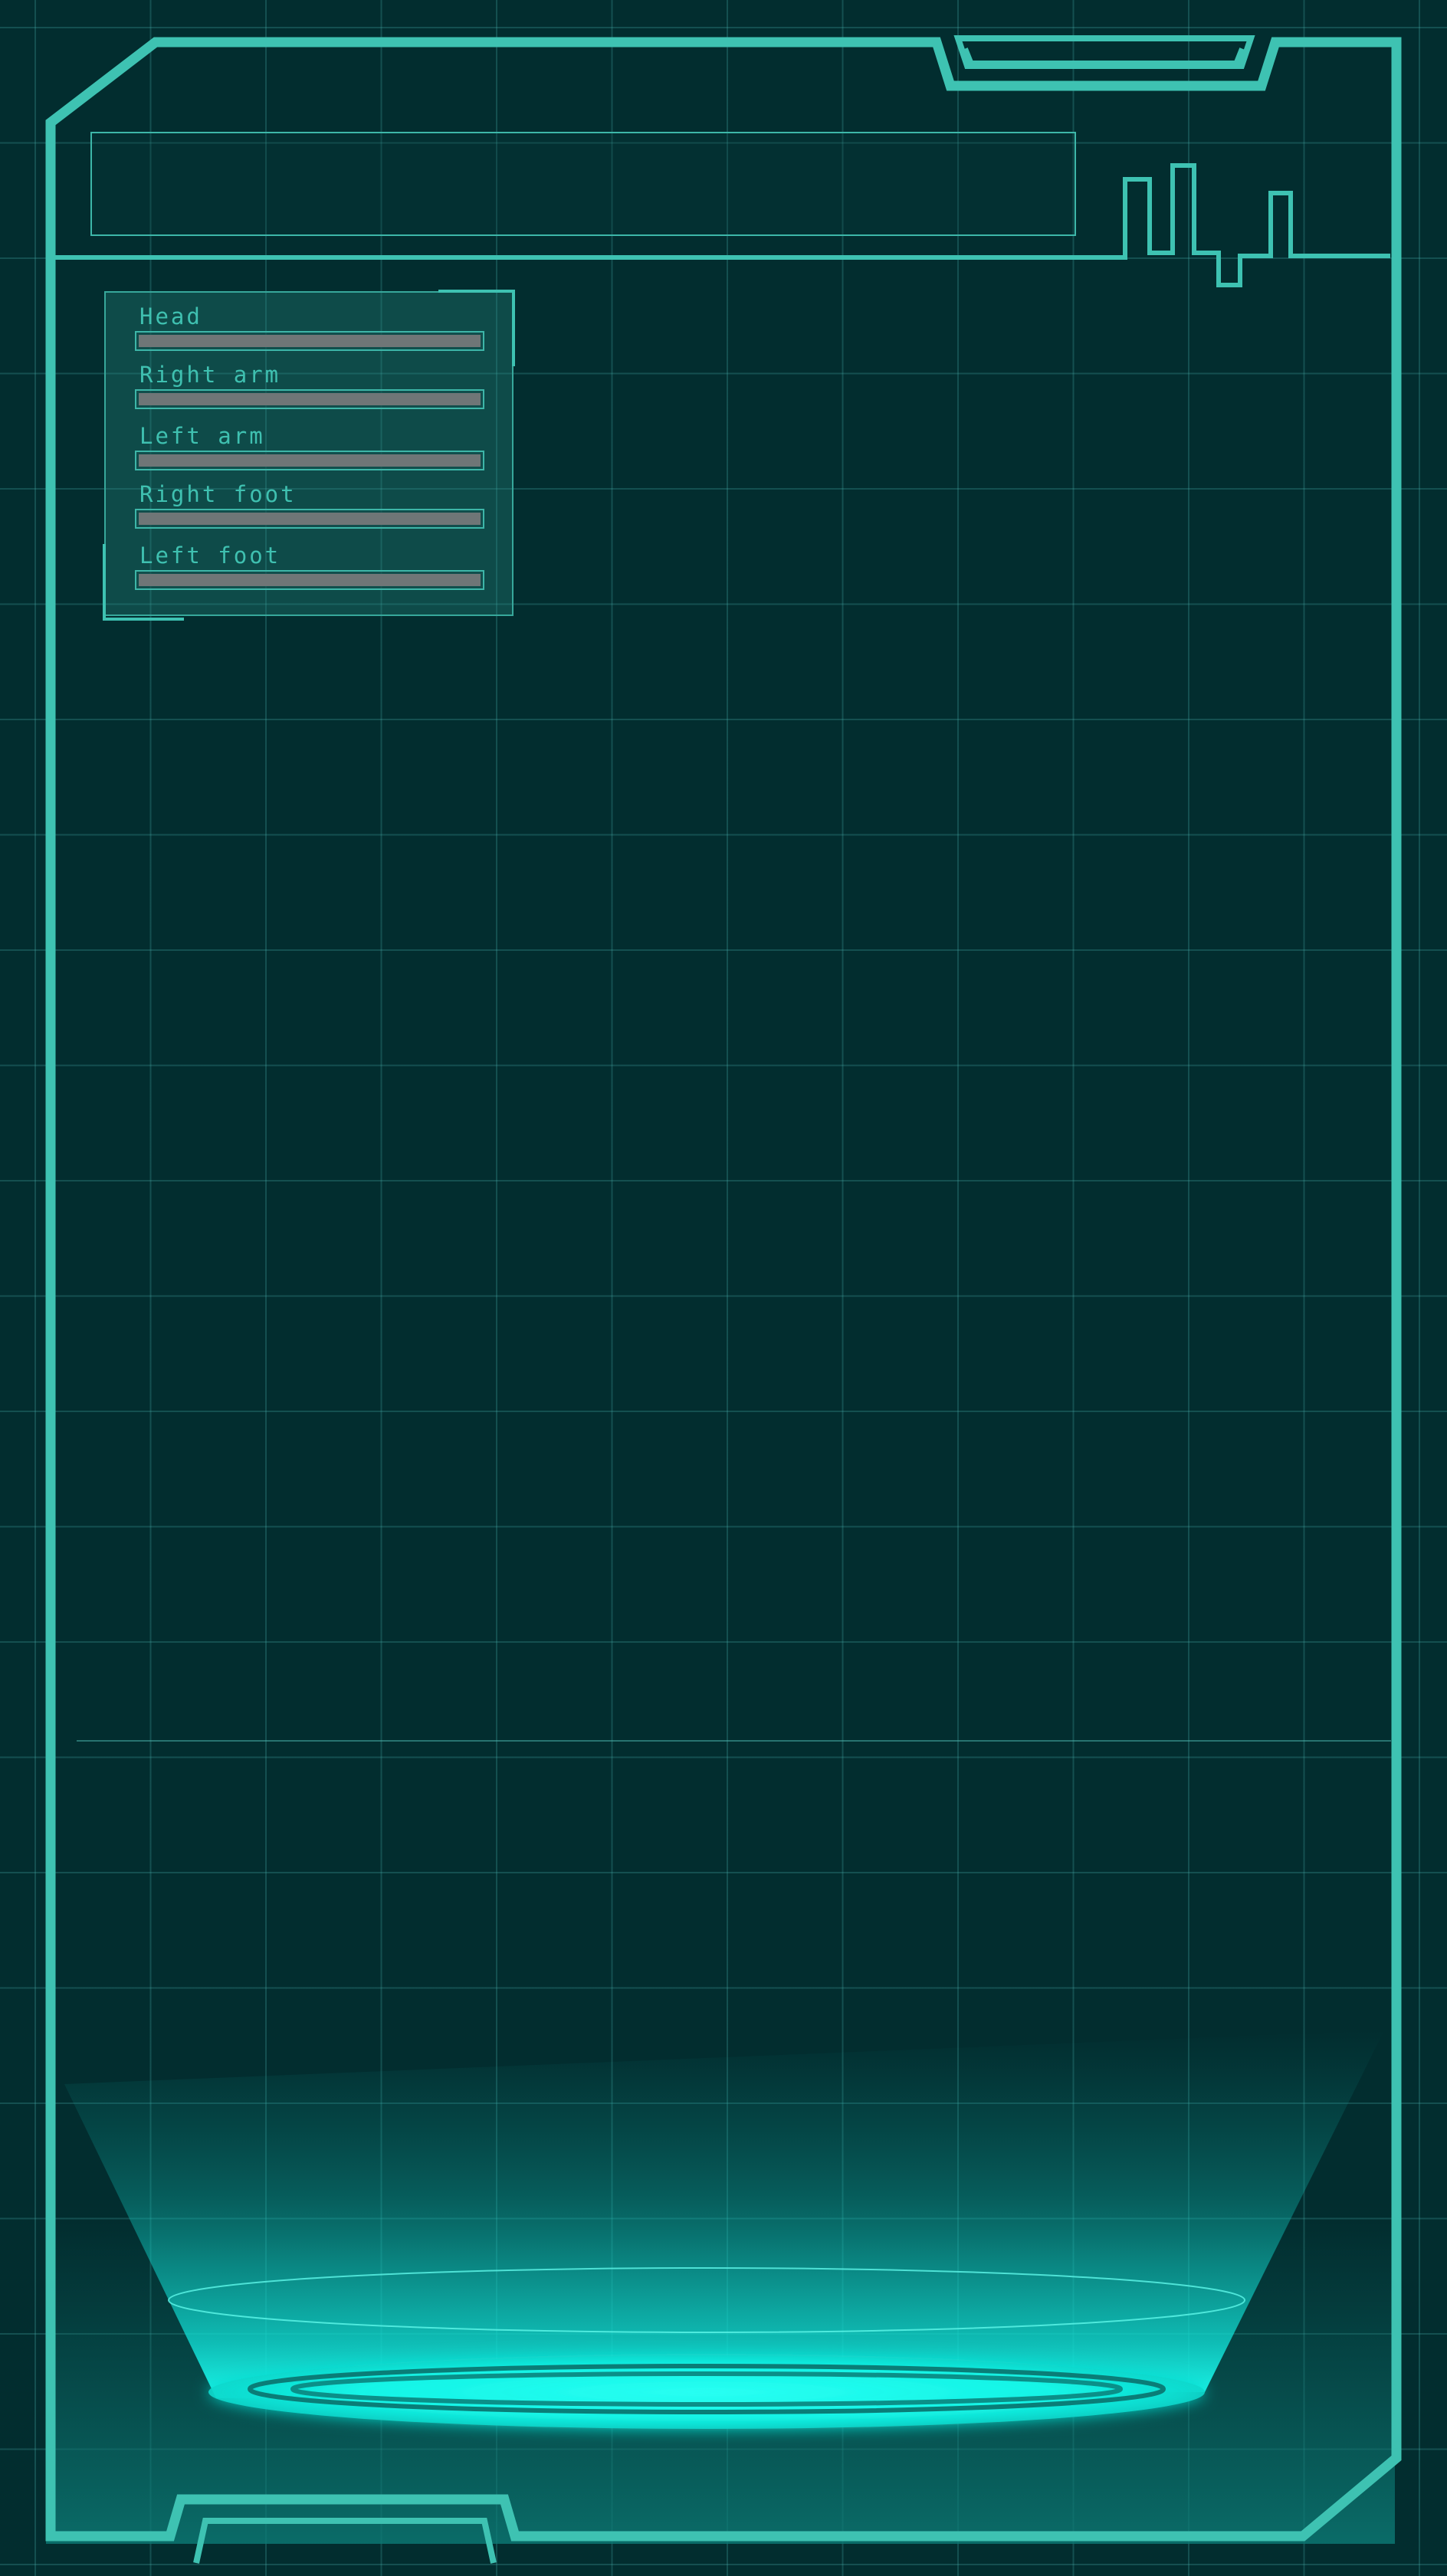  Describe the element at coordinates (309, 505) in the screenshot. I see `body-part-right-foot: Right foot` at that location.